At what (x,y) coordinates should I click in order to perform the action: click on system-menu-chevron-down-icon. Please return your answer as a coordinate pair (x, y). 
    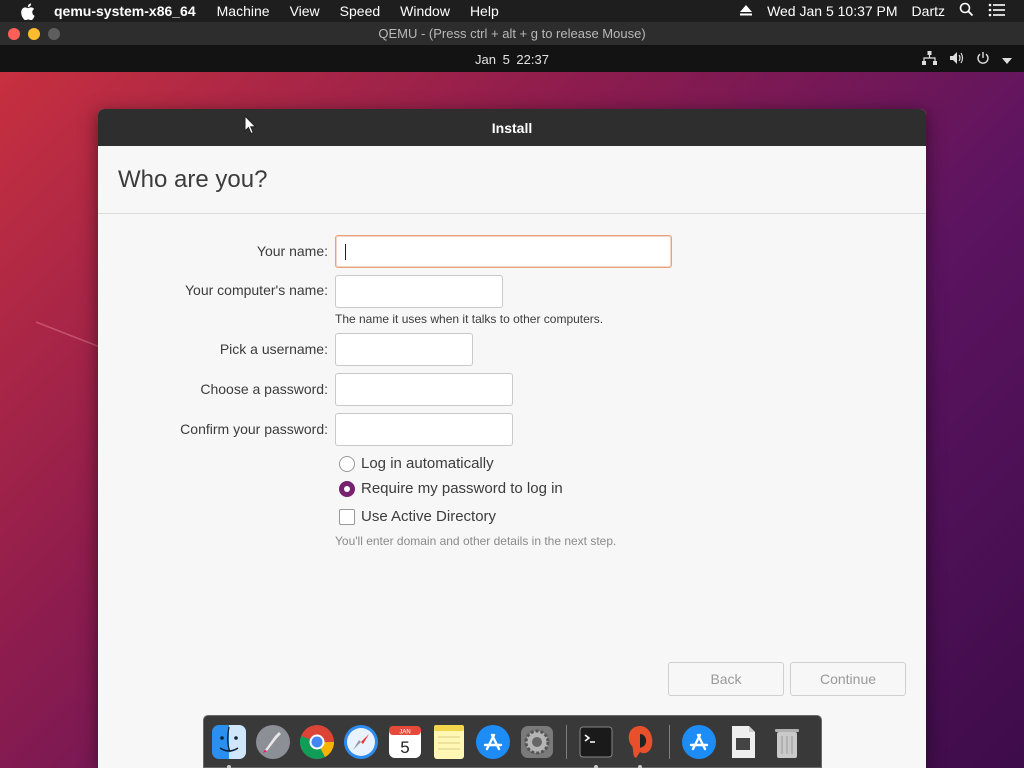
    Looking at the image, I should click on (1007, 59).